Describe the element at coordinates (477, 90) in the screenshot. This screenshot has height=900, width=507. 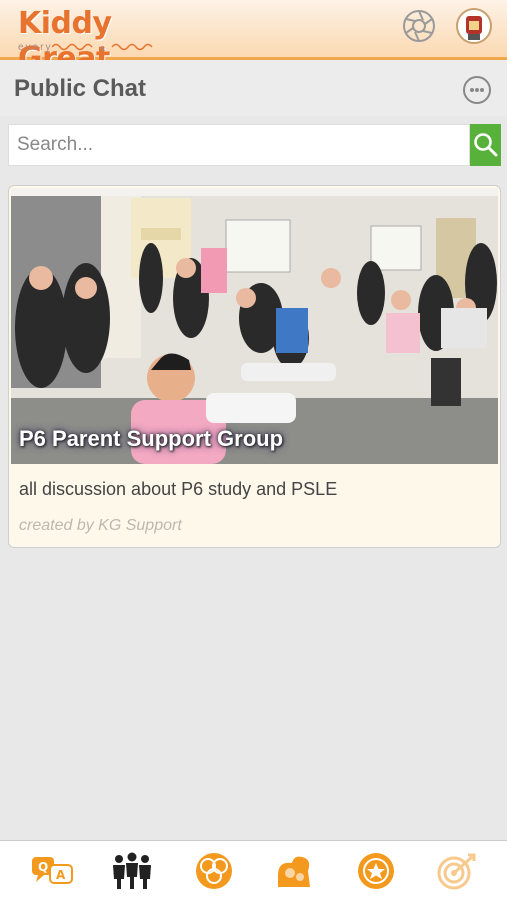
I see `more-options-button` at that location.